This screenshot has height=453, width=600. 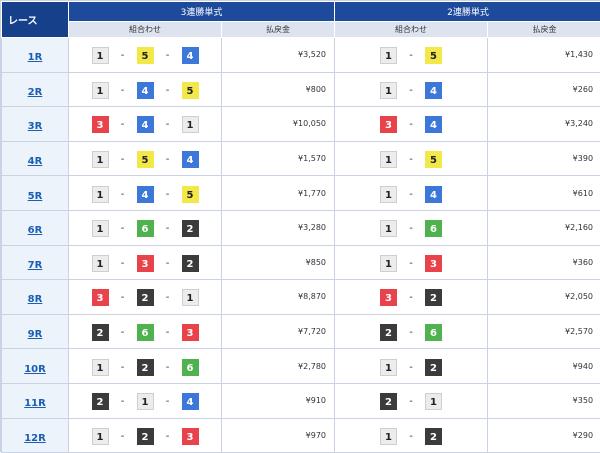 What do you see at coordinates (278, 30) in the screenshot?
I see `trifecta-payout-header: 払戻金` at bounding box center [278, 30].